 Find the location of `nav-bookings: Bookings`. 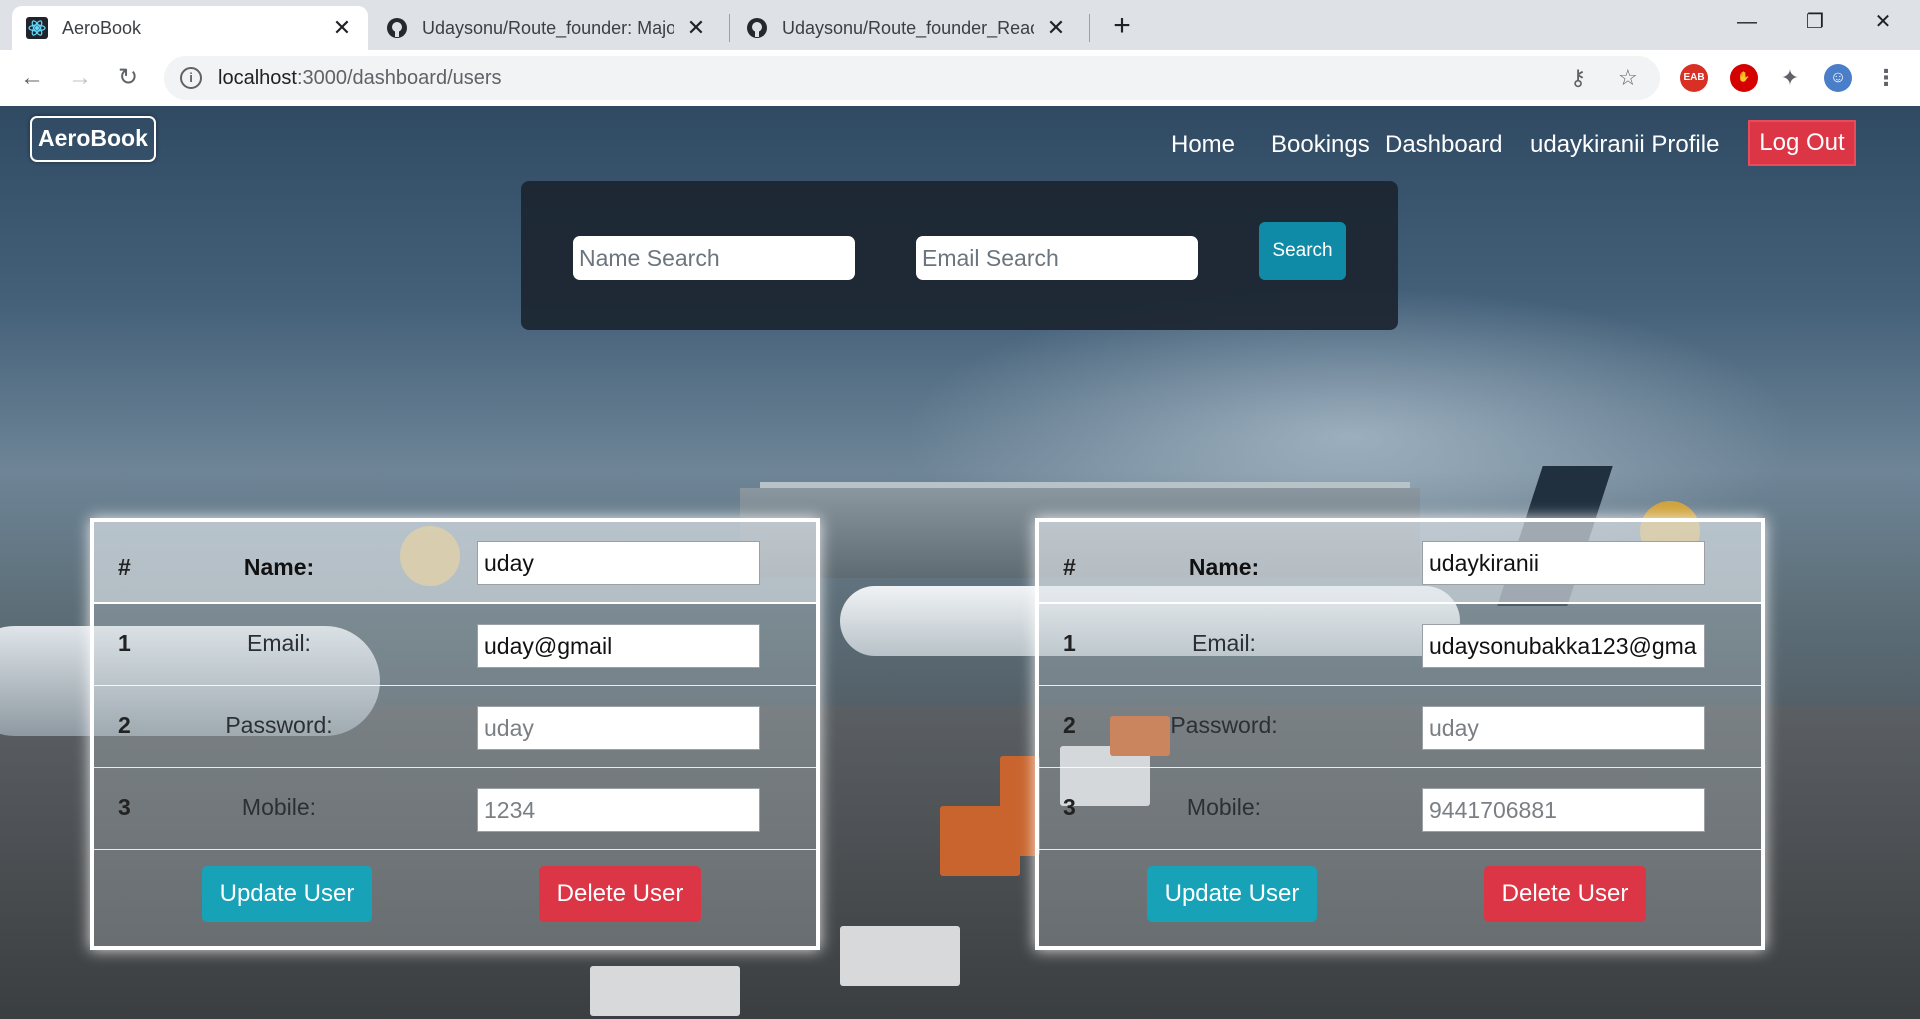

nav-bookings: Bookings is located at coordinates (1320, 145).